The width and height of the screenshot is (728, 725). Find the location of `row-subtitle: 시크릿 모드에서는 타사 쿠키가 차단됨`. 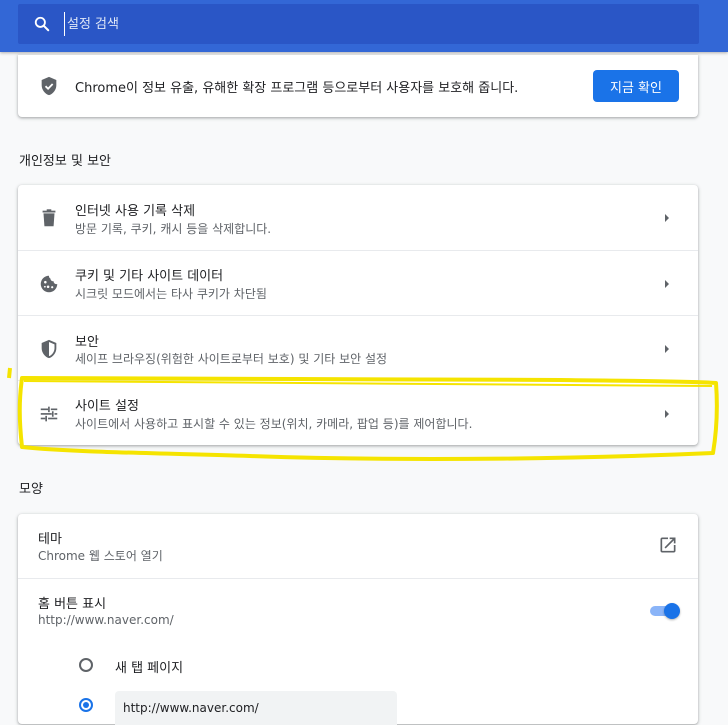

row-subtitle: 시크릿 모드에서는 타사 쿠키가 차단됨 is located at coordinates (171, 294).